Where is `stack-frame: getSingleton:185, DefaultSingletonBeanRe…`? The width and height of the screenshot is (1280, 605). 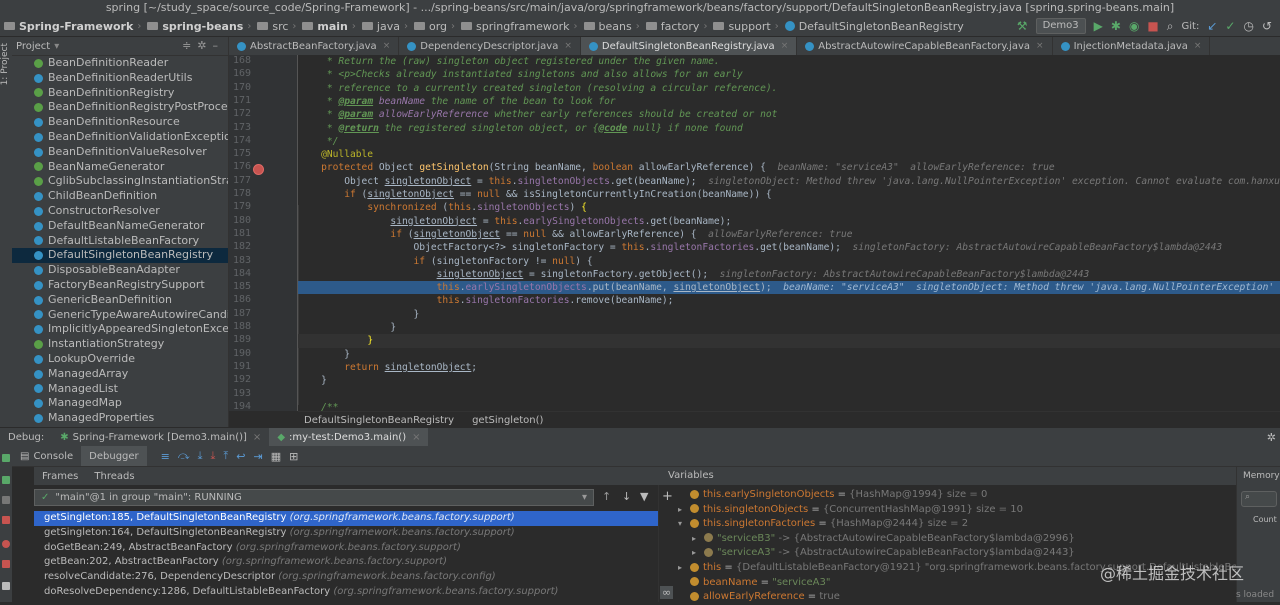
stack-frame: getSingleton:185, DefaultSingletonBeanRe… is located at coordinates (346, 518).